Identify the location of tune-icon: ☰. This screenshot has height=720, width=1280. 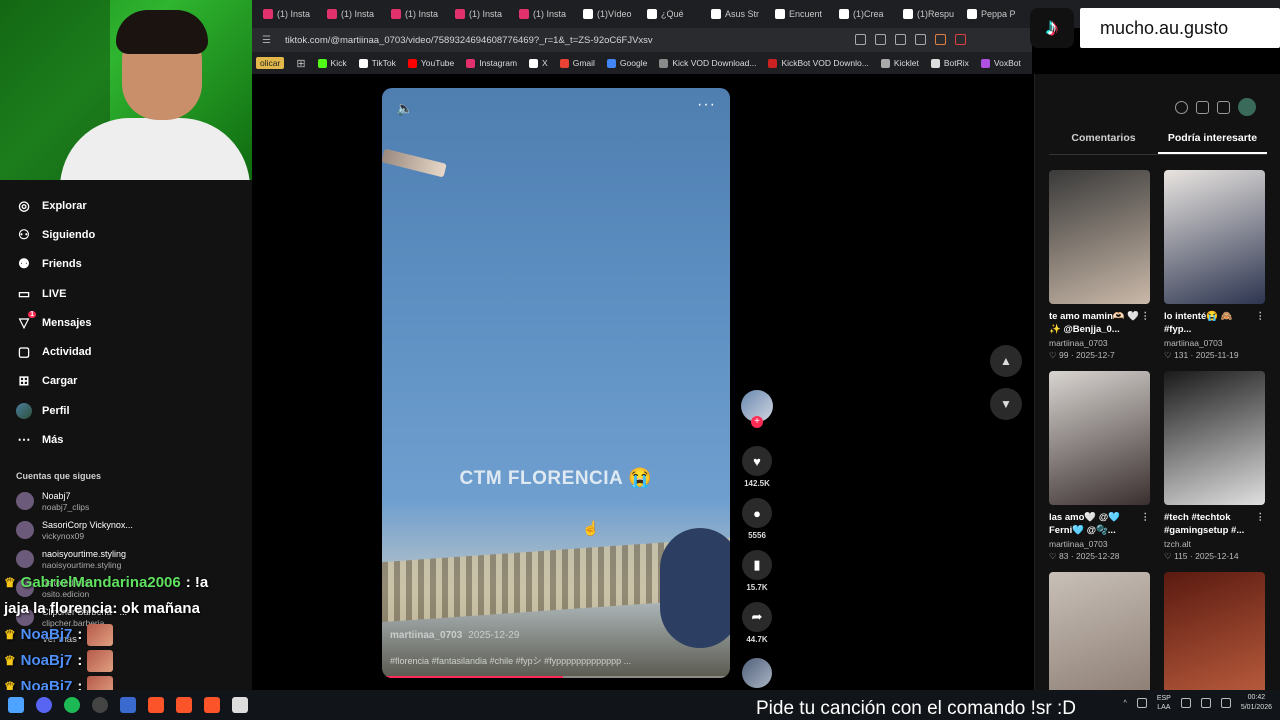
(266, 40).